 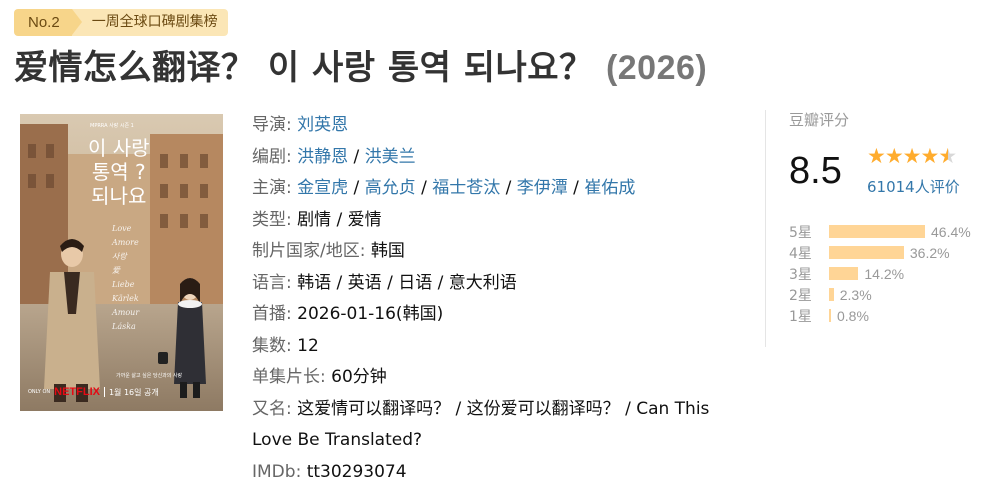 I want to click on genre-label: 类型:, so click(x=272, y=219).